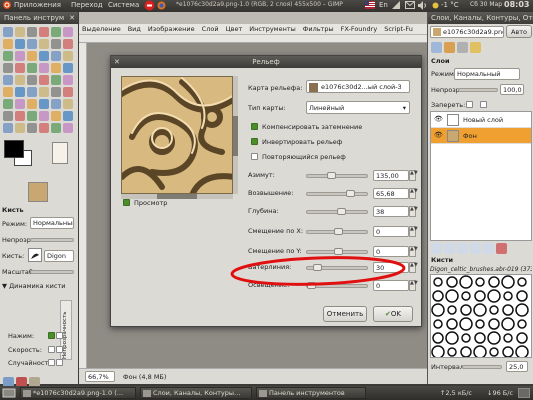 The width and height of the screenshot is (533, 400). Describe the element at coordinates (177, 135) in the screenshot. I see `preview-image` at that location.